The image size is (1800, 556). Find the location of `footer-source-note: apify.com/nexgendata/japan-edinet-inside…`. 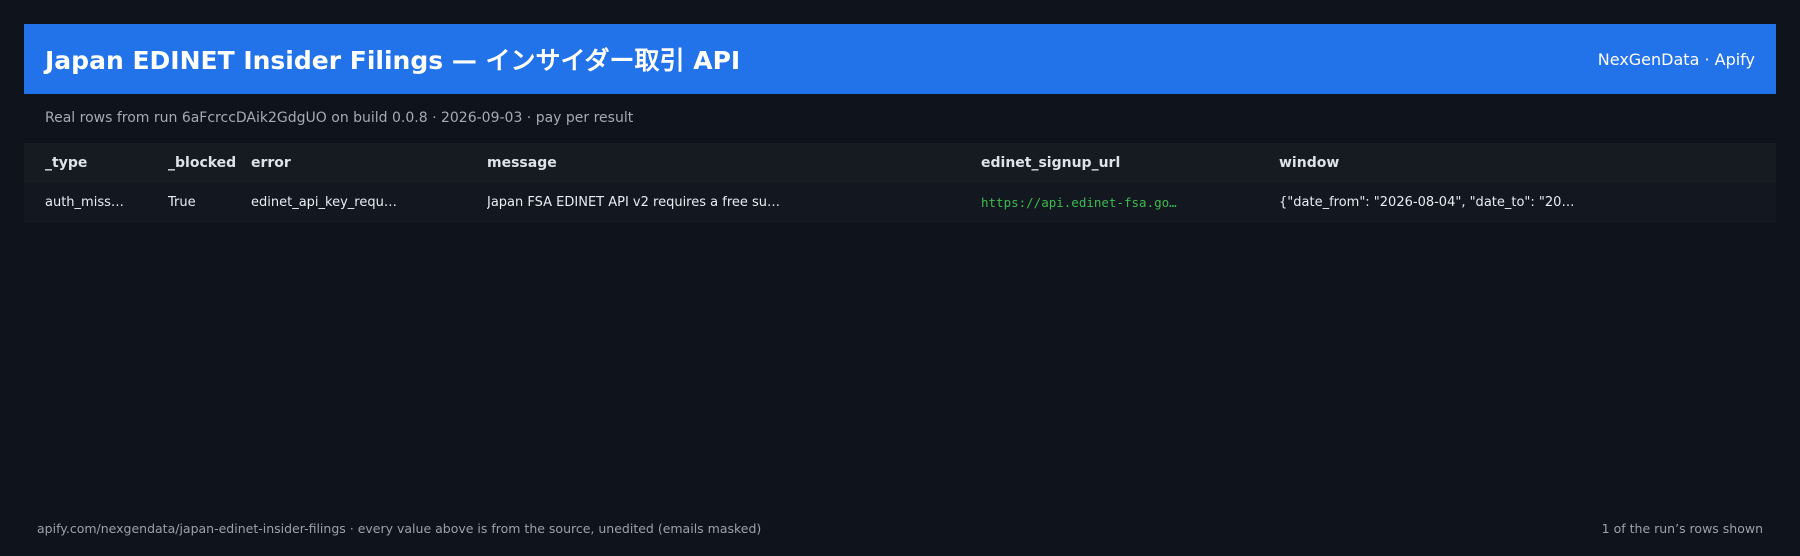

footer-source-note: apify.com/nexgendata/japan-edinet-inside… is located at coordinates (399, 528).